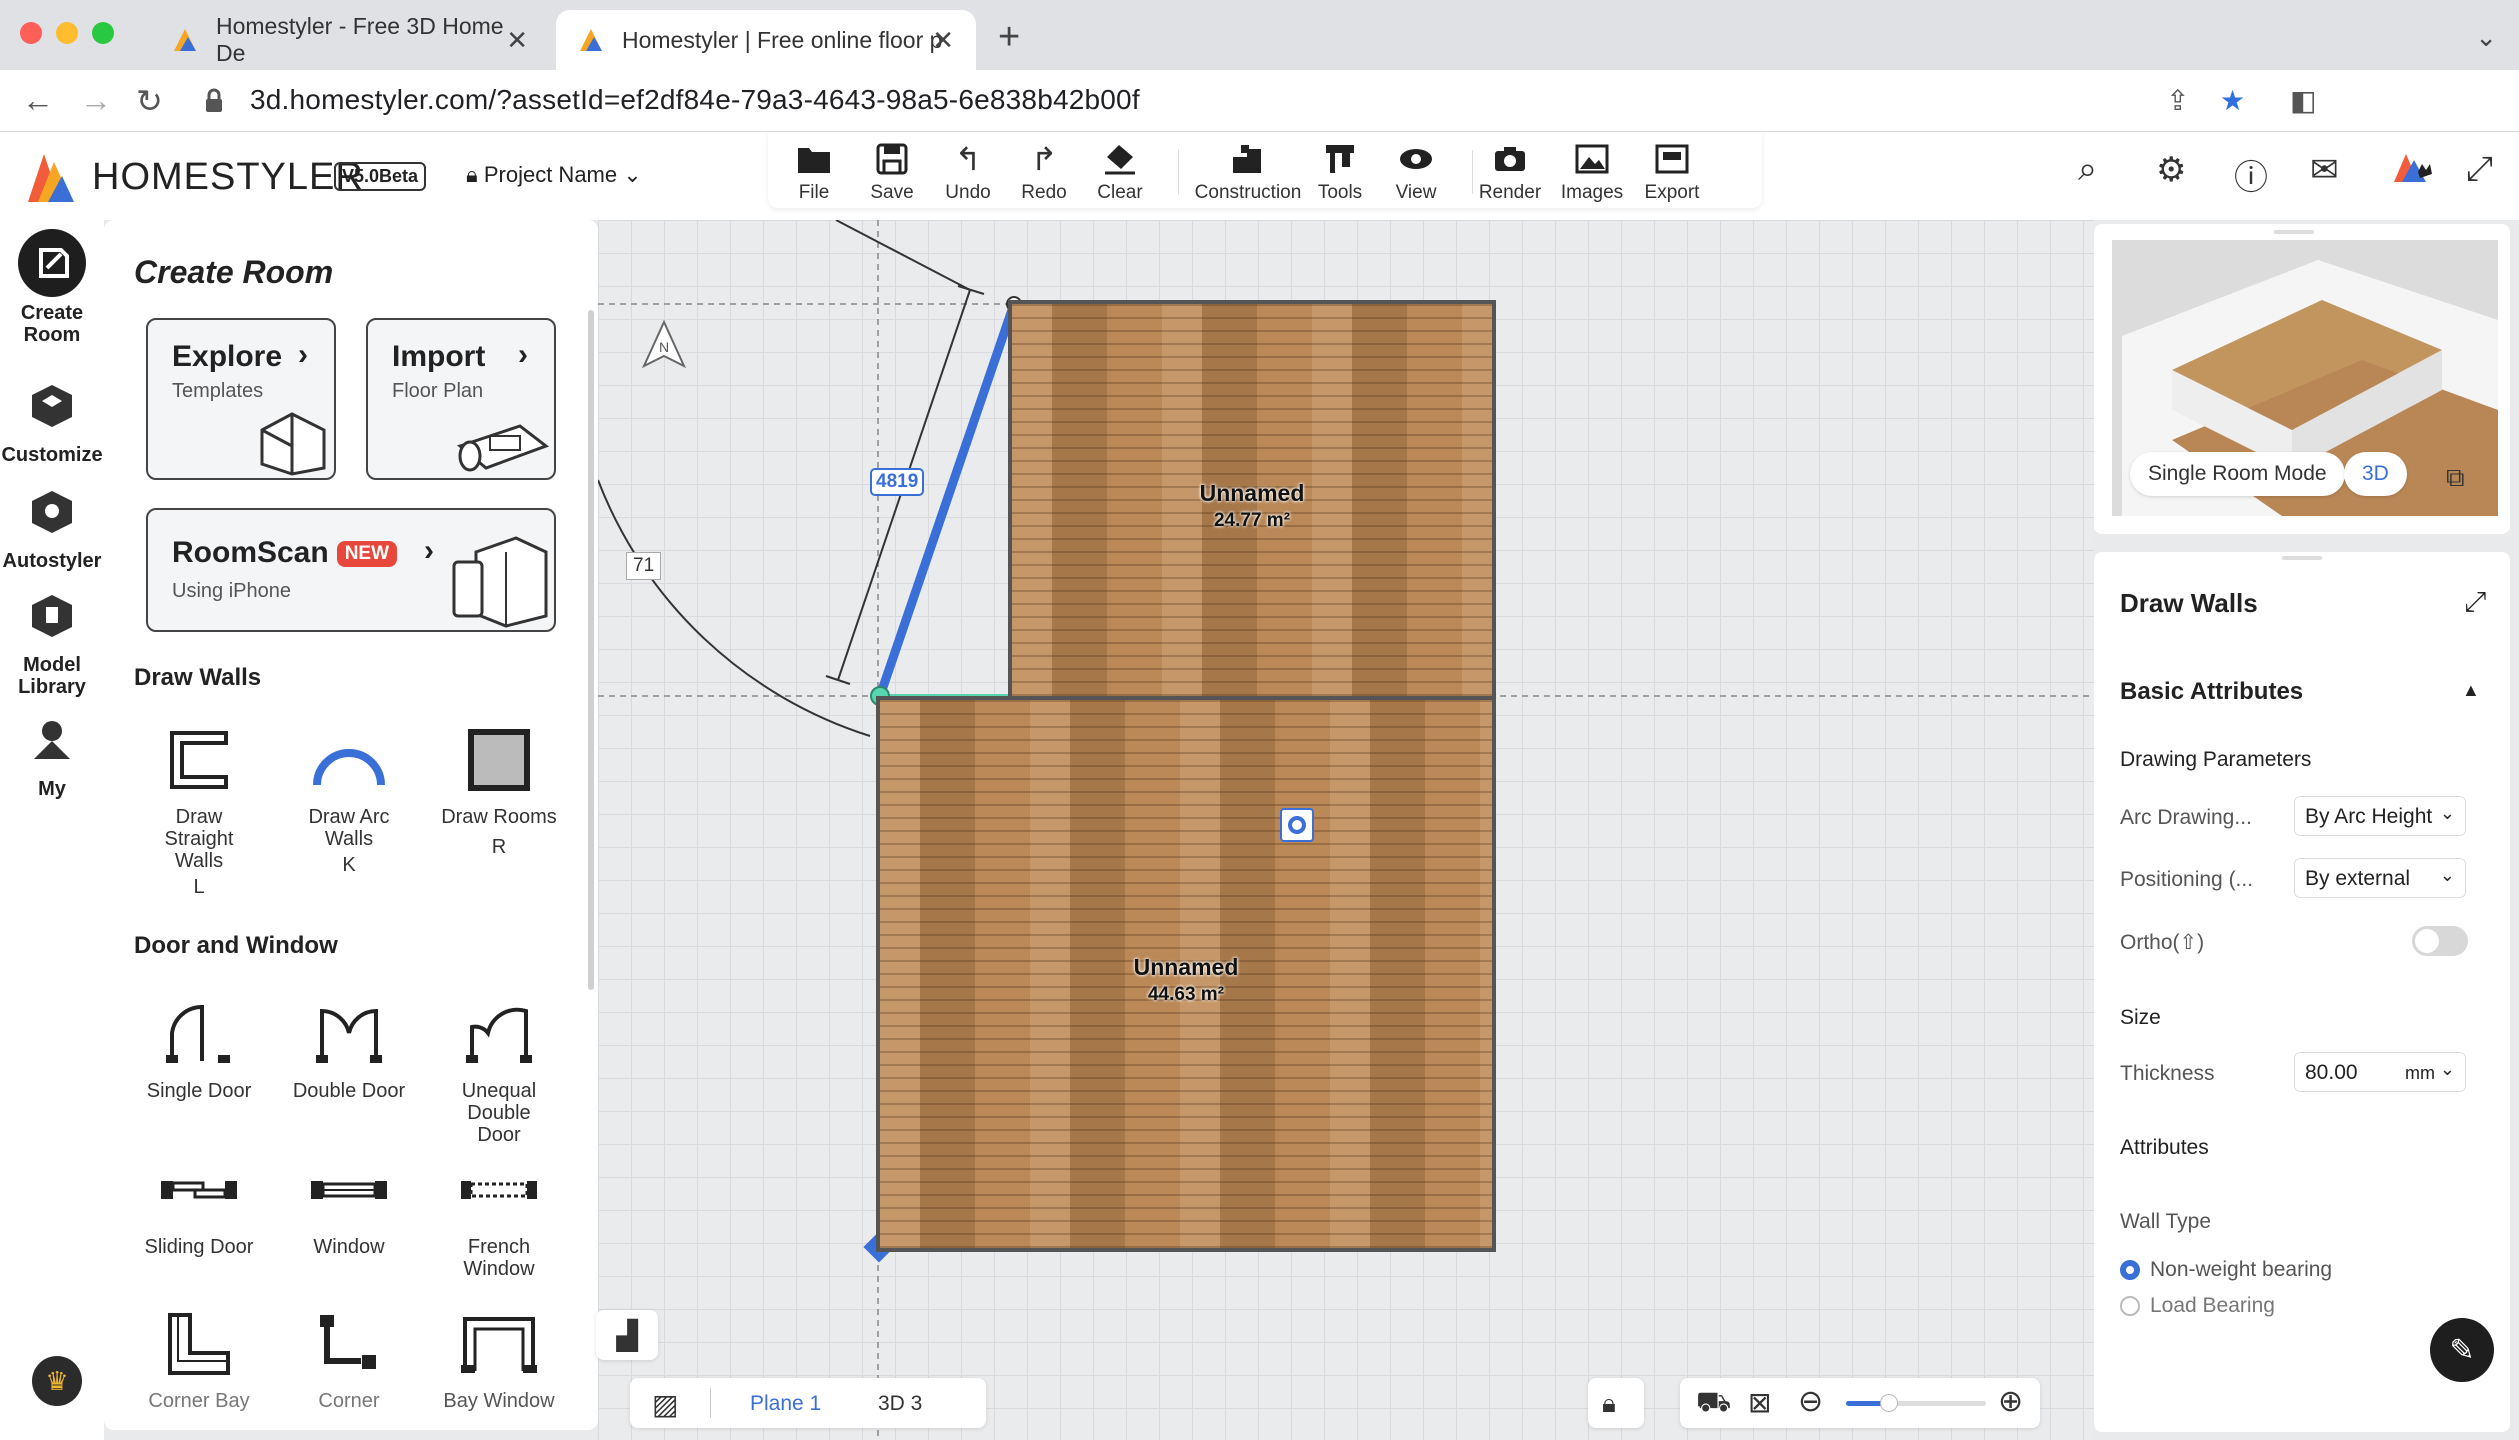 This screenshot has height=1440, width=2519. Describe the element at coordinates (664, 347) in the screenshot. I see `svg-text: N` at that location.